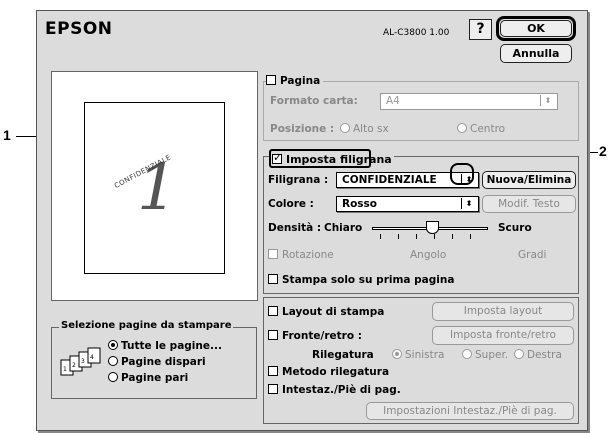 This screenshot has height=433, width=609. I want to click on page-selection-title: Selezione pagine da stampare, so click(146, 325).